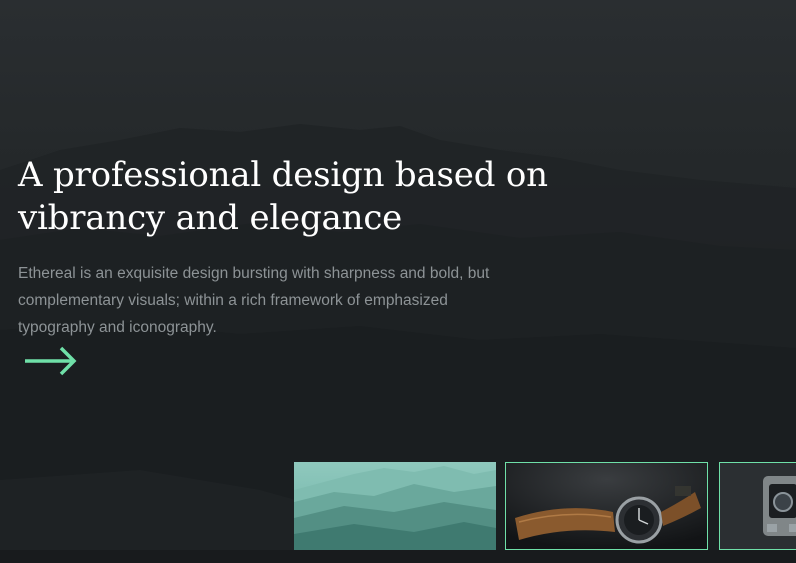 Image resolution: width=796 pixels, height=563 pixels. Describe the element at coordinates (398, 556) in the screenshot. I see `bottom-strip` at that location.